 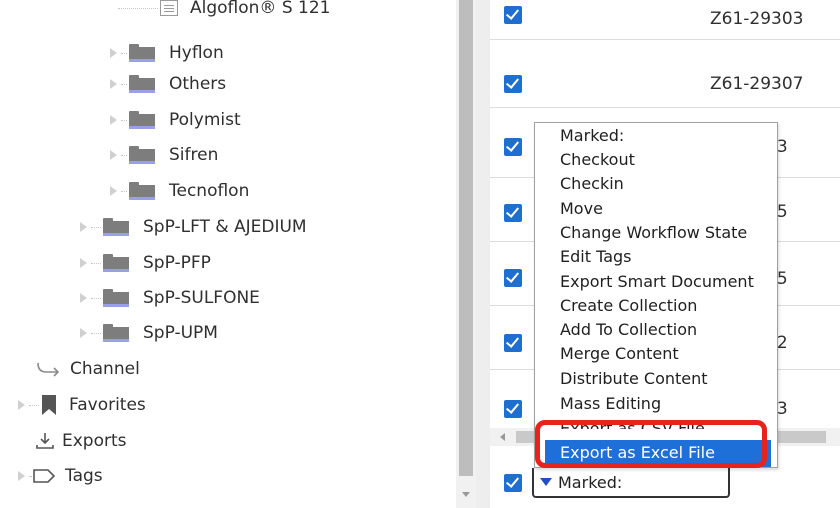 I want to click on tree-scrollbar, so click(x=466, y=254).